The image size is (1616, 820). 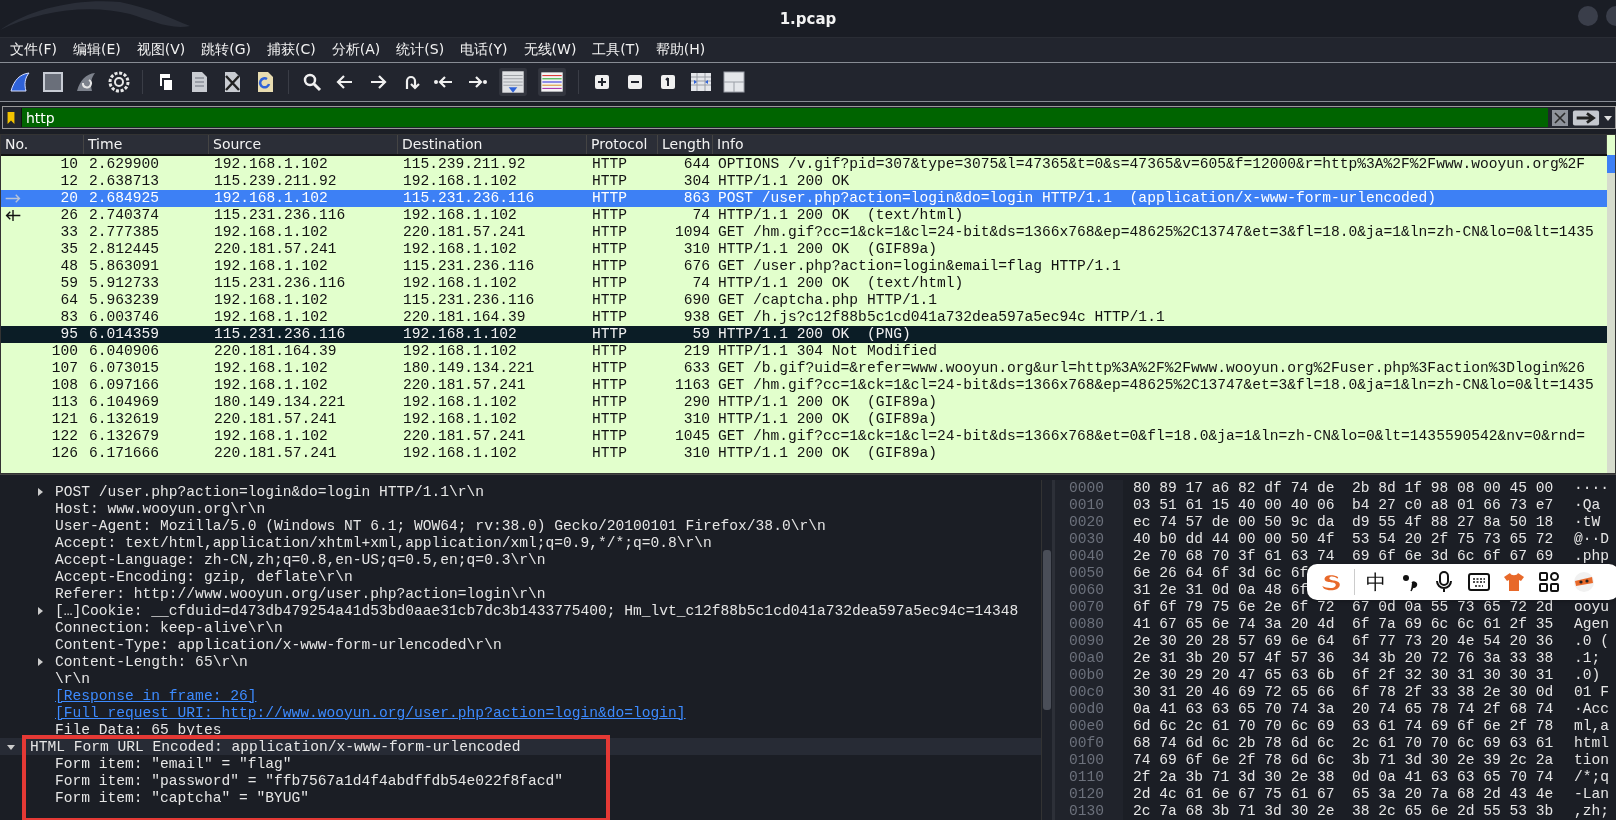 What do you see at coordinates (1220, 573) in the screenshot?
I see `hex-bytes: 6e 26 64 6f 3d 6c 6f` at bounding box center [1220, 573].